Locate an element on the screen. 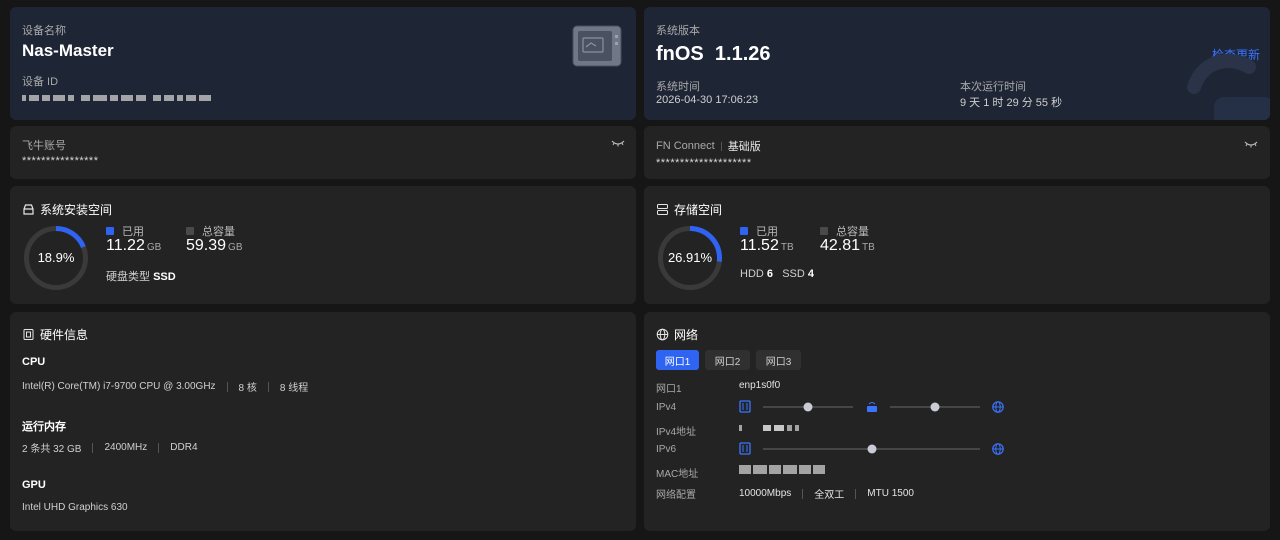 The image size is (1280, 540). device-card: 设备名称 Nas-Master 设备 ID is located at coordinates (323, 63).